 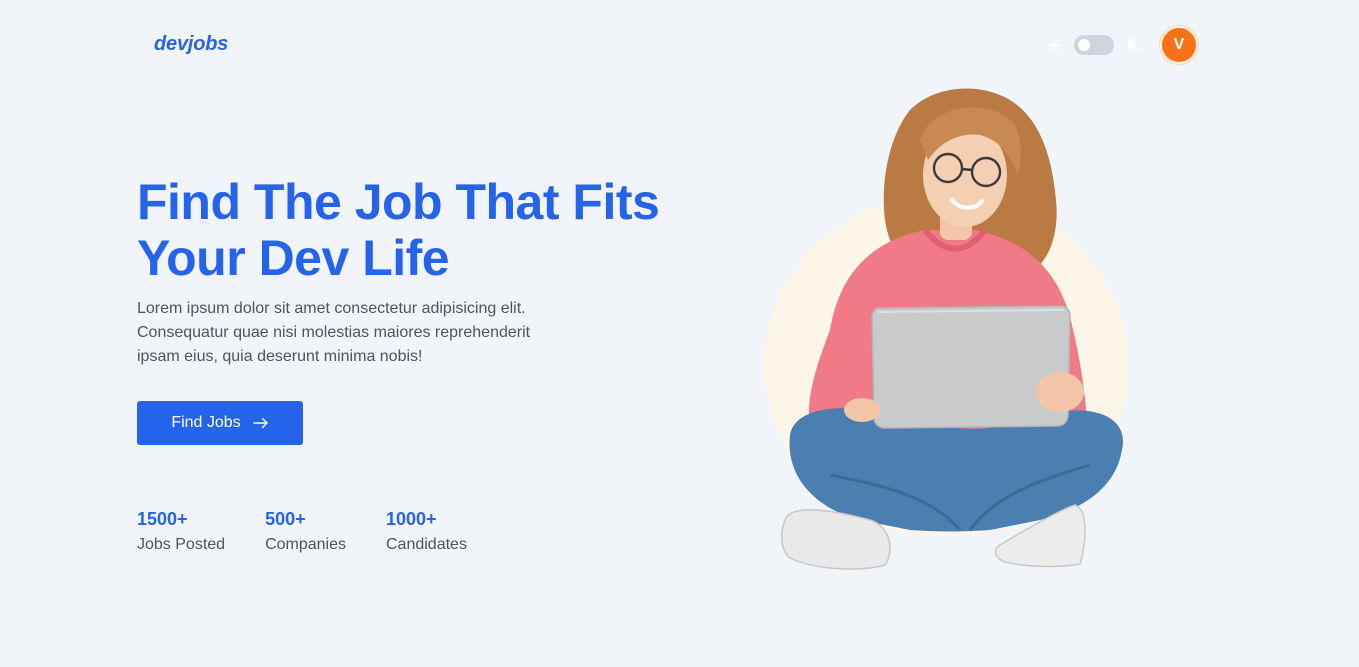 I want to click on user-avatar: V, so click(x=1179, y=45).